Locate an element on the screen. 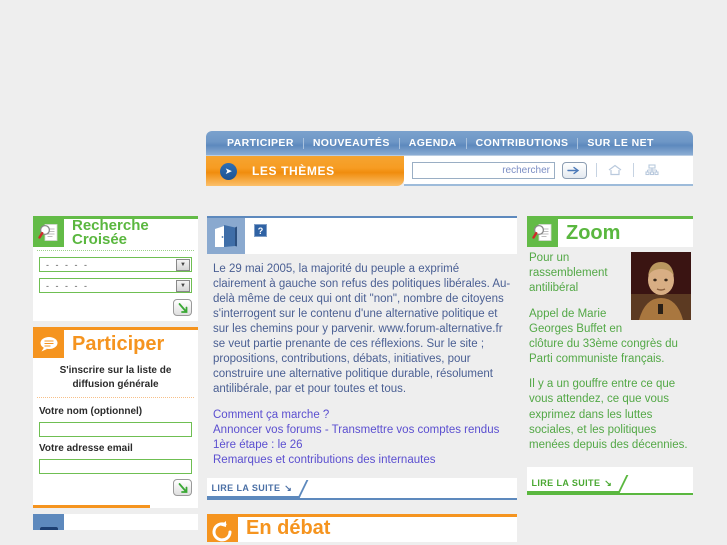  agenda-panel-partial is located at coordinates (115, 522).